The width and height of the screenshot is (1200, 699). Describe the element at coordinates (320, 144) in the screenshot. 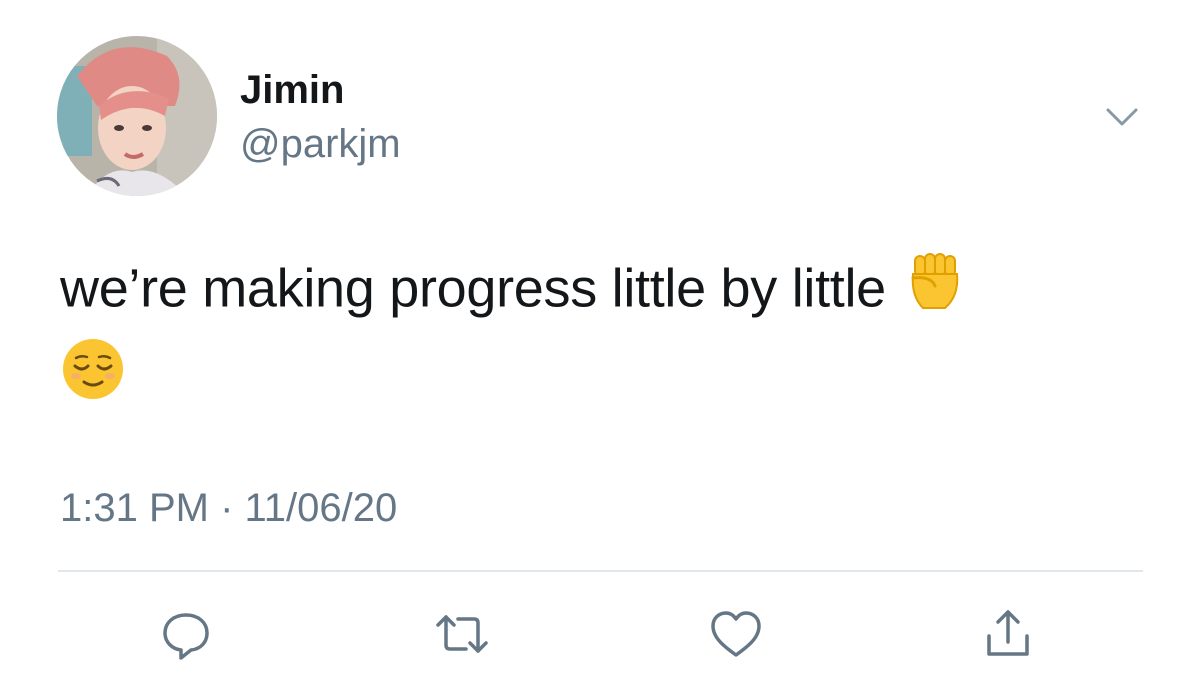

I see `user-handle: @parkjm` at that location.